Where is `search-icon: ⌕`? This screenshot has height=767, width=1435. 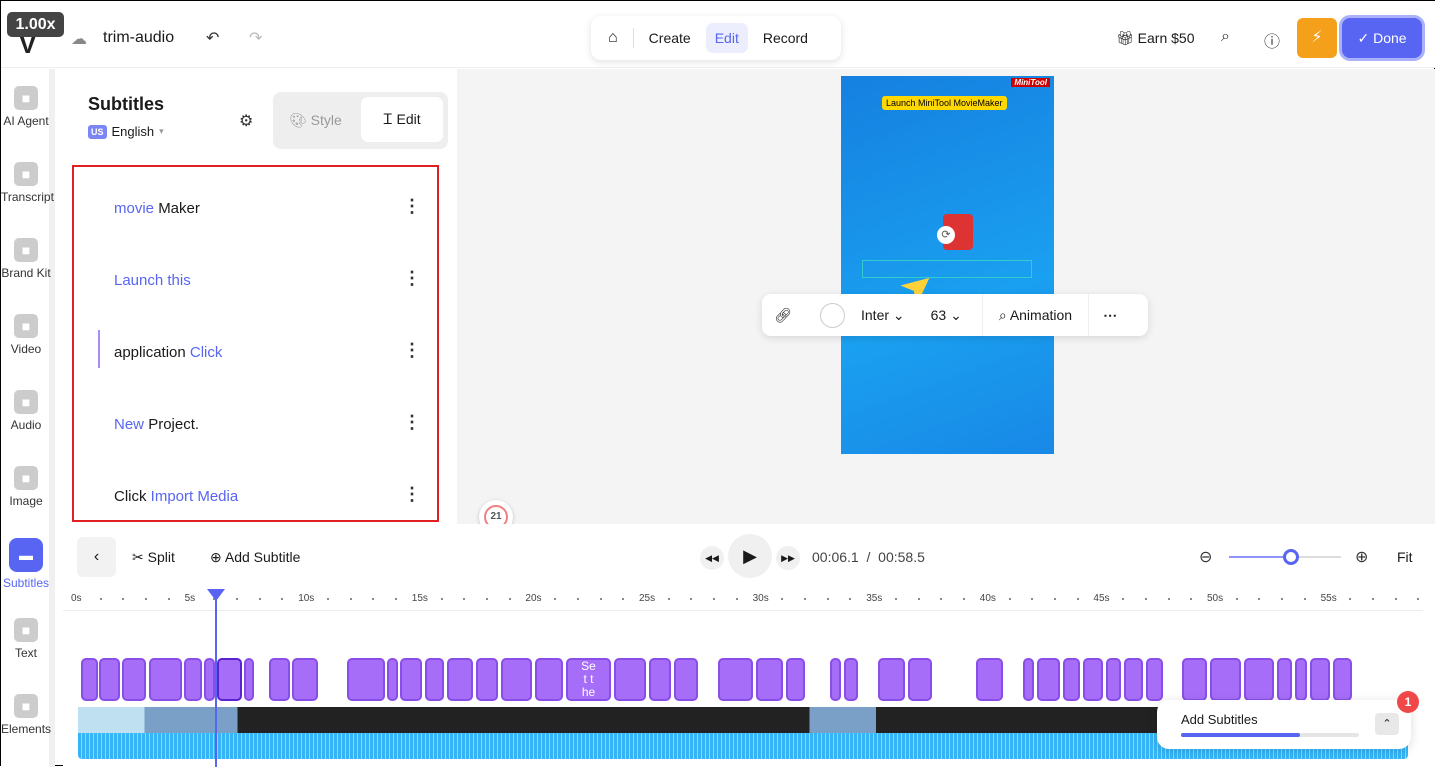 search-icon: ⌕ is located at coordinates (1225, 37).